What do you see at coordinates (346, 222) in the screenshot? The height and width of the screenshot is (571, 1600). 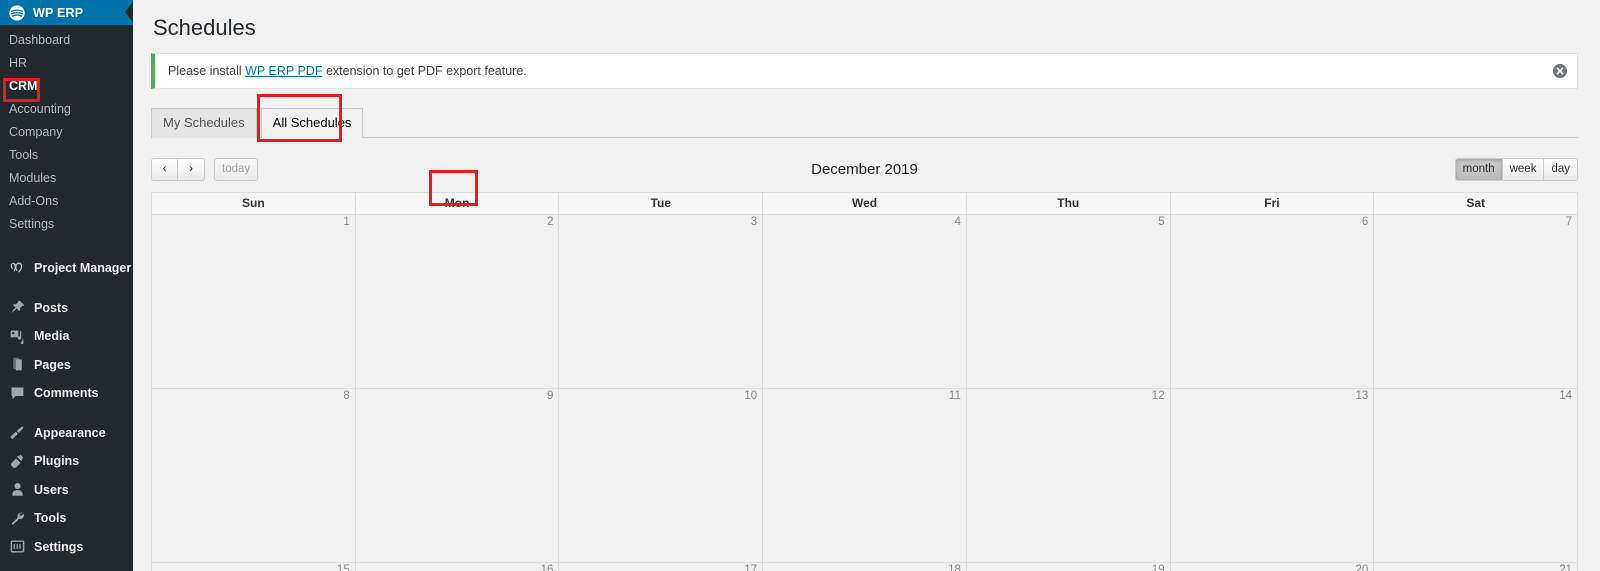 I see `day-number: 1` at bounding box center [346, 222].